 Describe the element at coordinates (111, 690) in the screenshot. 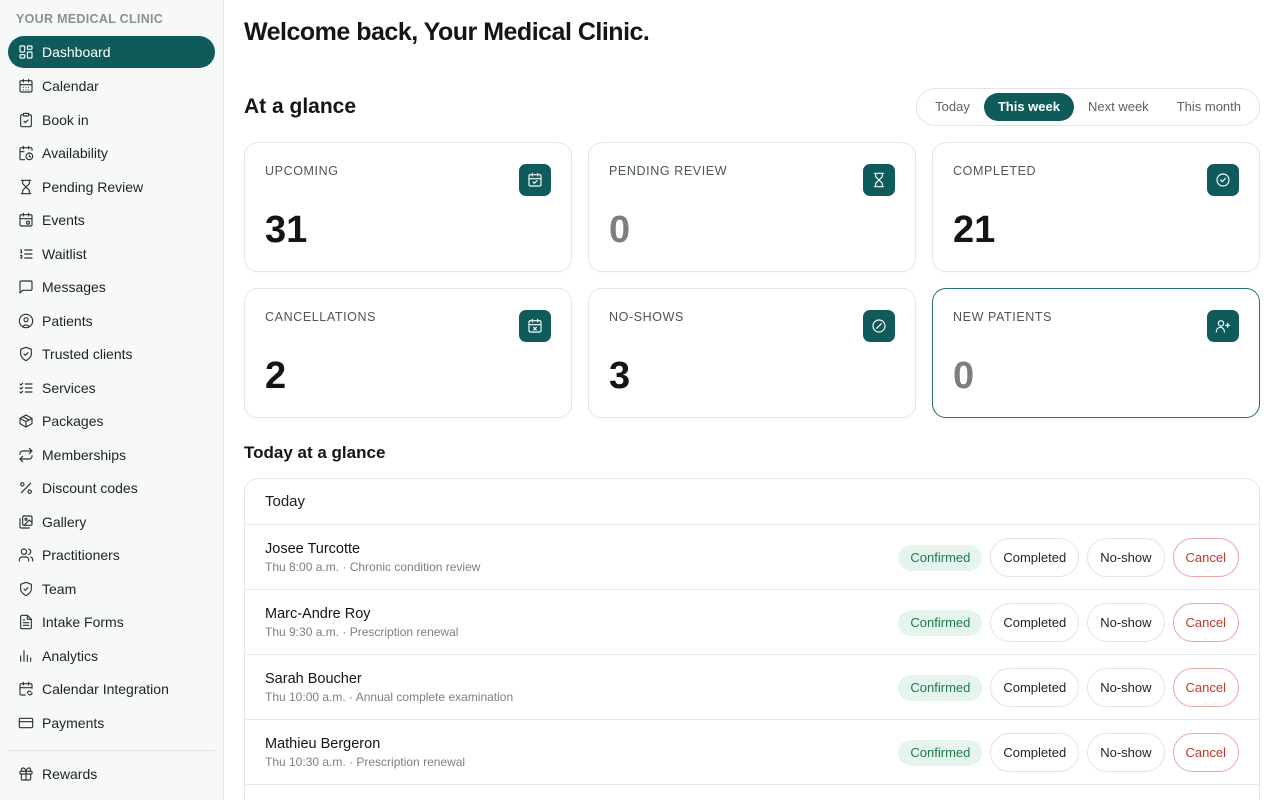

I see `sidebar-item-calendar-integration: Calendar Integration` at that location.